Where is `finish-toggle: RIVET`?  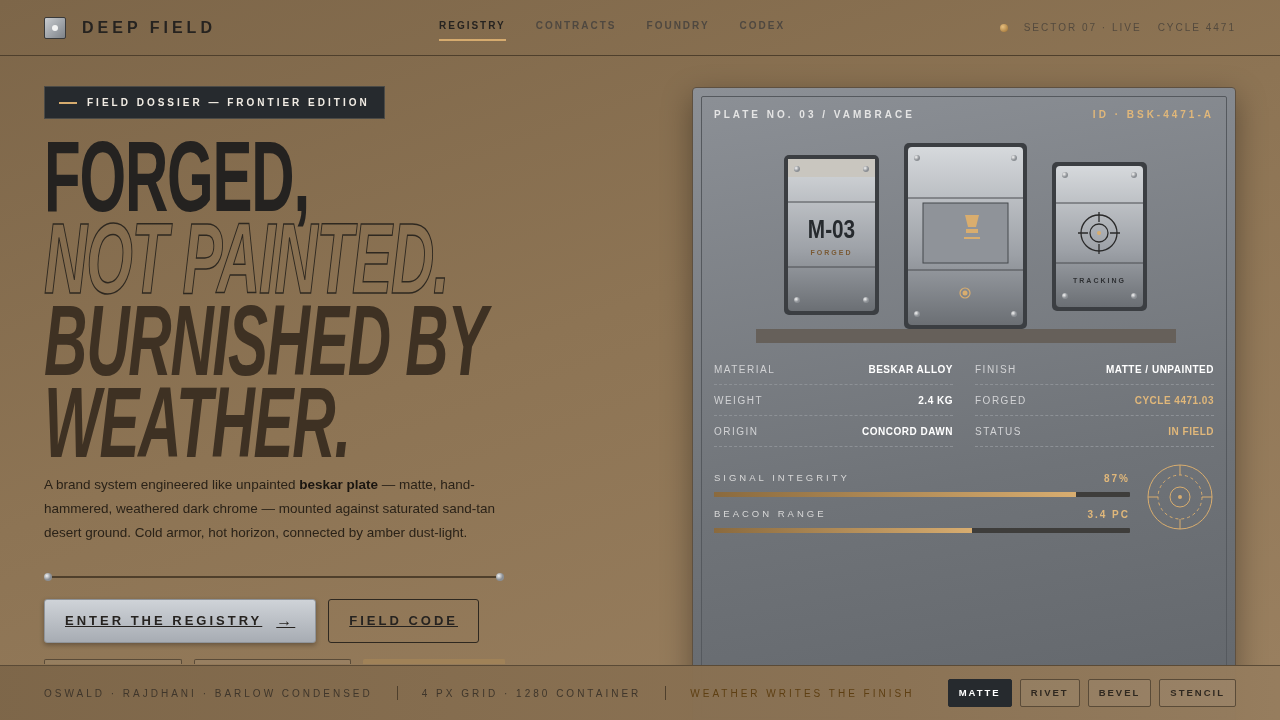
finish-toggle: RIVET is located at coordinates (1049, 693).